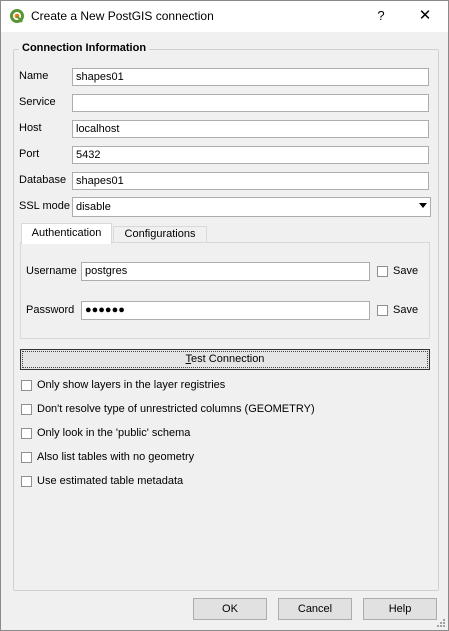 This screenshot has height=631, width=449. What do you see at coordinates (230, 609) in the screenshot?
I see `ok-button: OK` at bounding box center [230, 609].